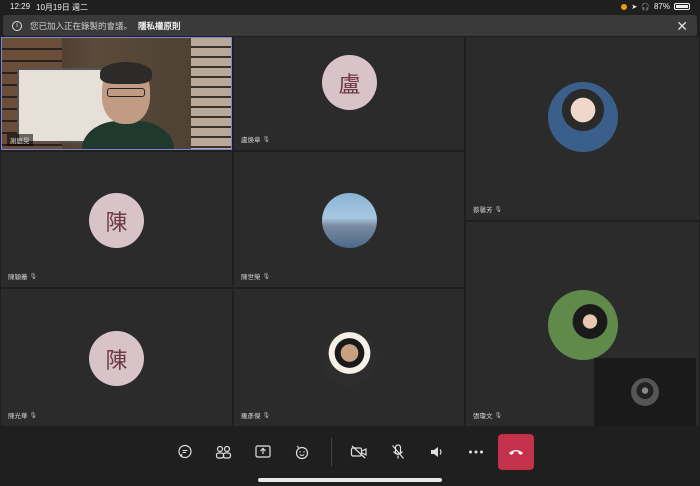  I want to click on mic-off-icon, so click(398, 452).